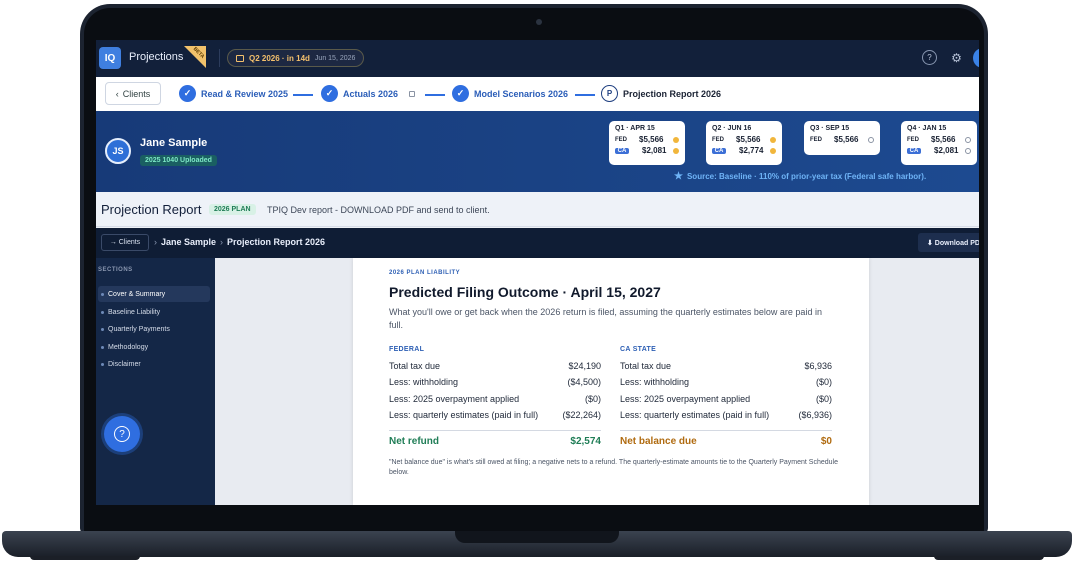  I want to click on laptop-notch, so click(537, 537).